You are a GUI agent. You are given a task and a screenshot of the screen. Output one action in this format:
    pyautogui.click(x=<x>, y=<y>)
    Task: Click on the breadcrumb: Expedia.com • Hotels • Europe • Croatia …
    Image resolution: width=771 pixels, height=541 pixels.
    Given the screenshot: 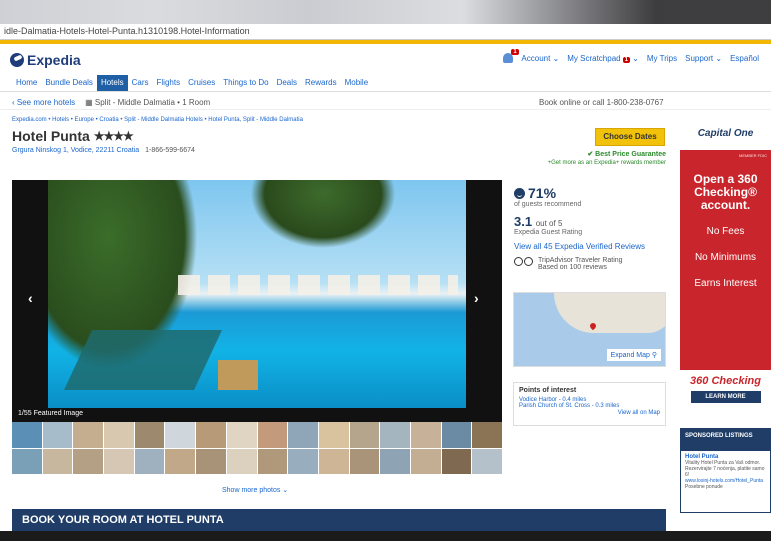 What is the action you would take?
    pyautogui.click(x=157, y=120)
    